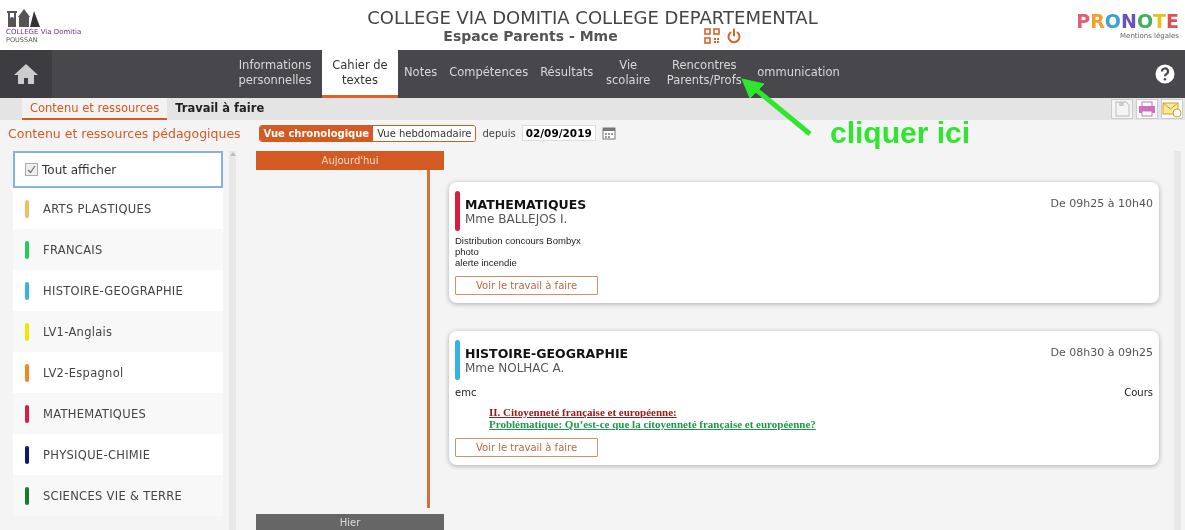  Describe the element at coordinates (518, 240) in the screenshot. I see `lesson-note: Distribution concours Bombyx` at that location.